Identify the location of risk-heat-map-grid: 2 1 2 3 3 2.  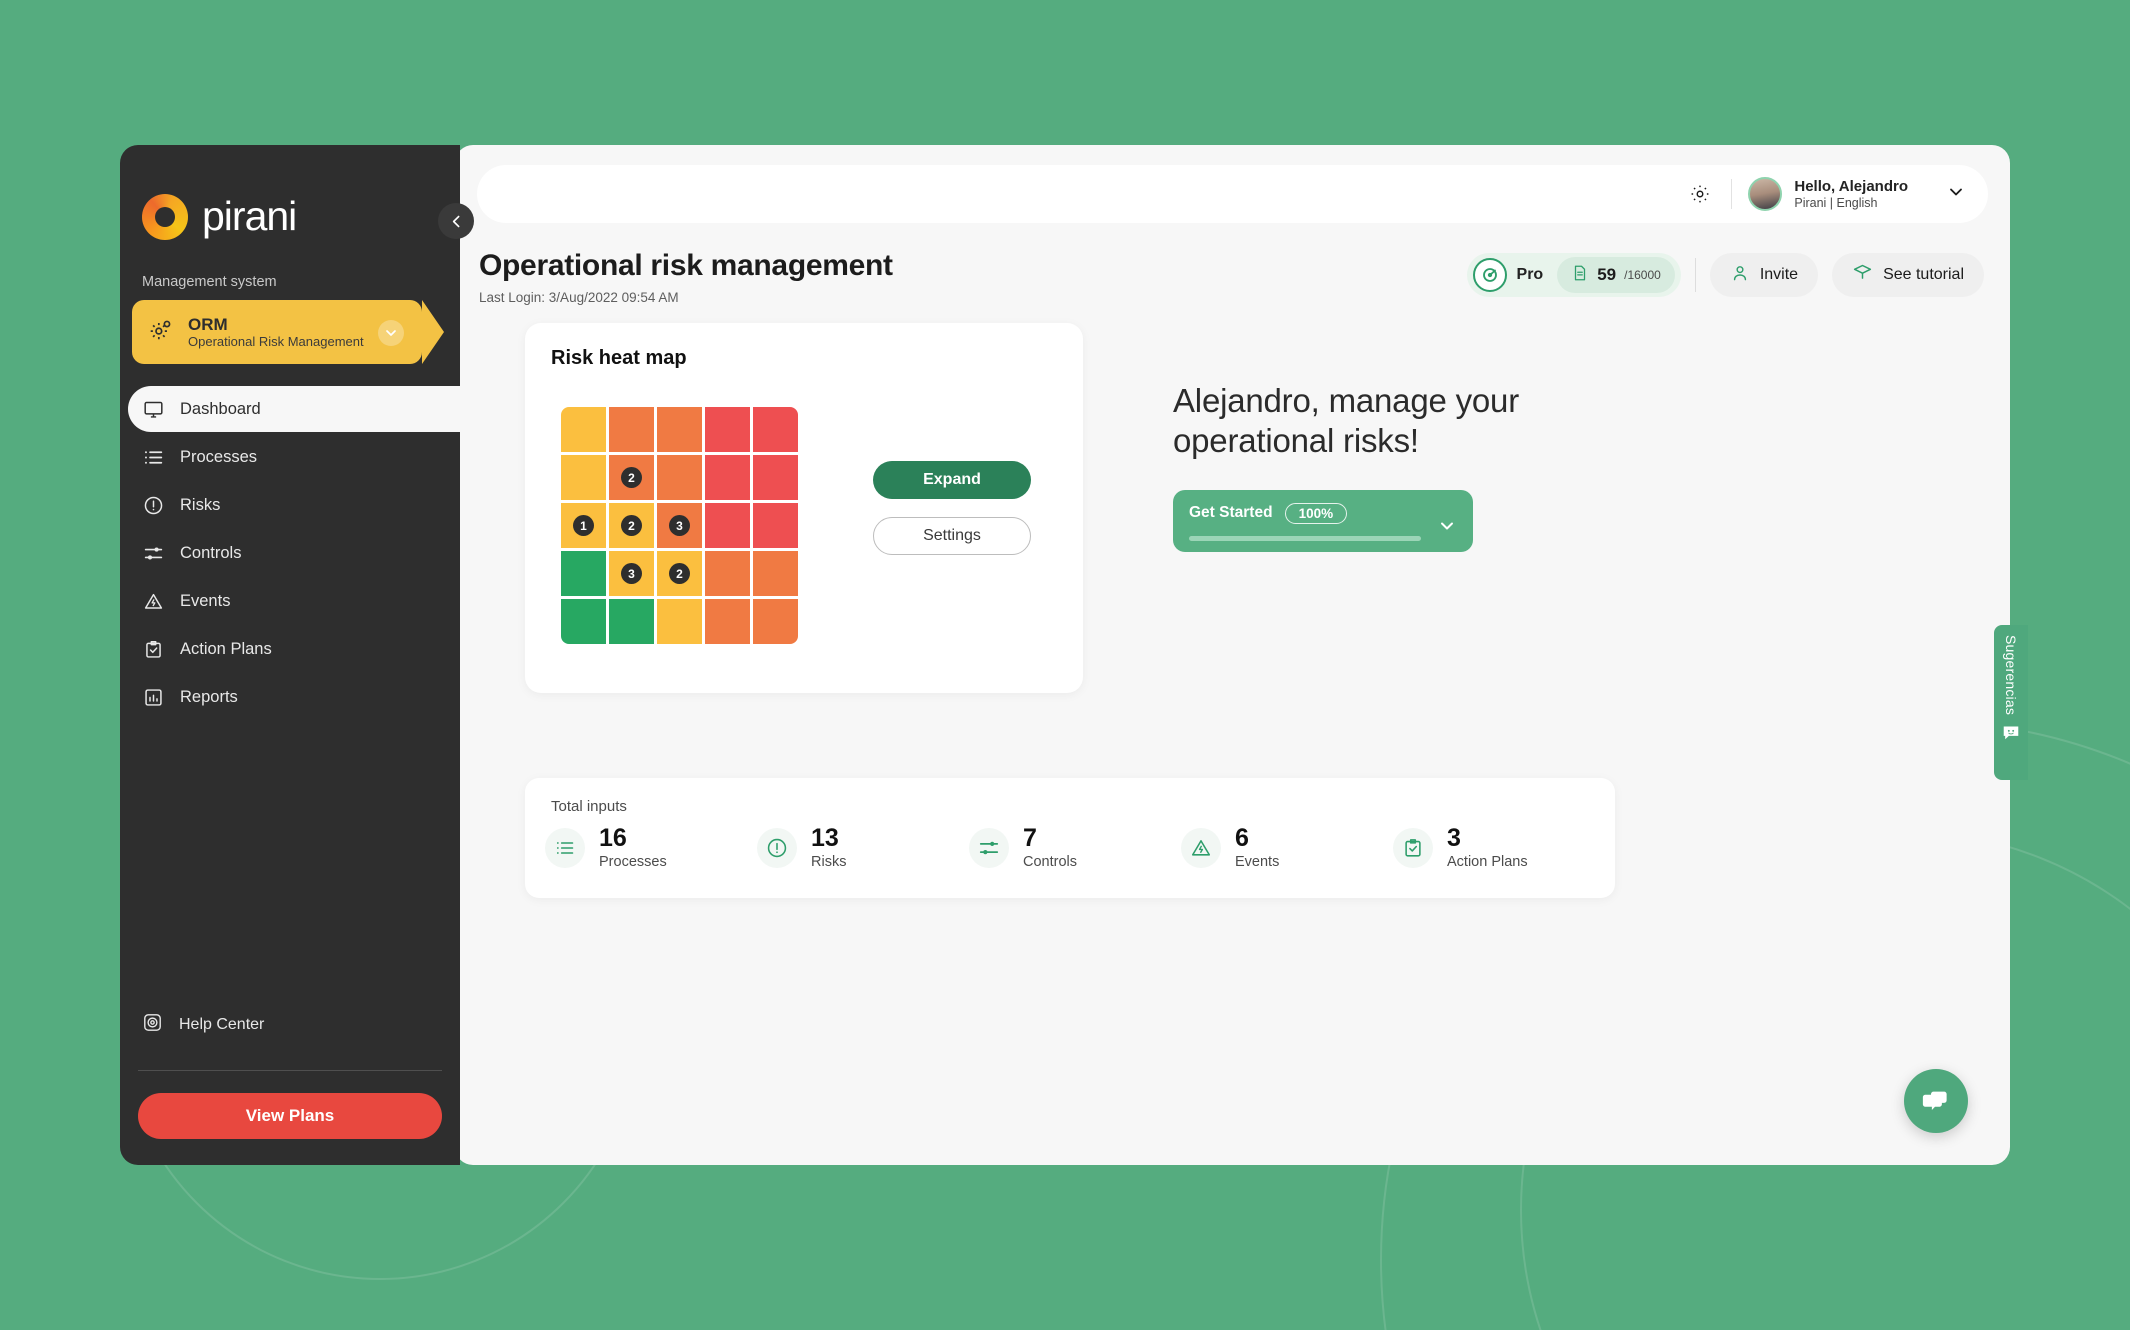
(679, 525).